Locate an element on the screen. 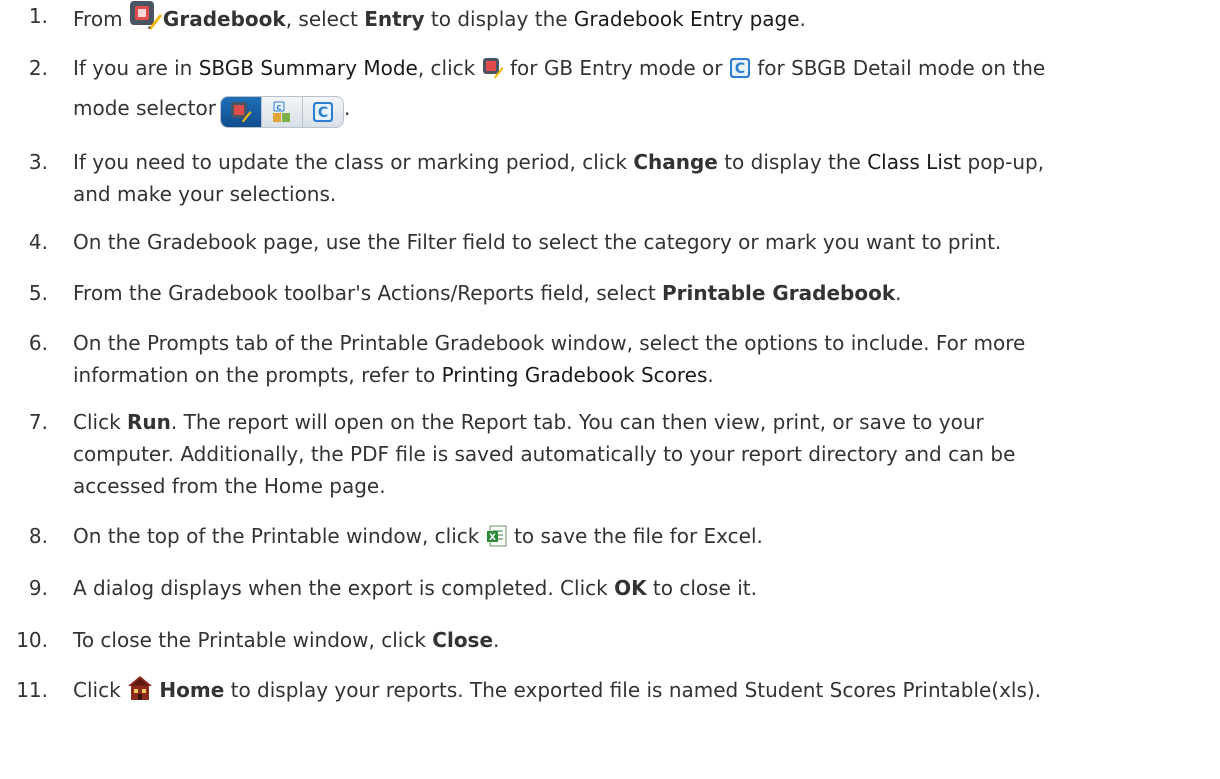  step-number: 1. is located at coordinates (38, 16).